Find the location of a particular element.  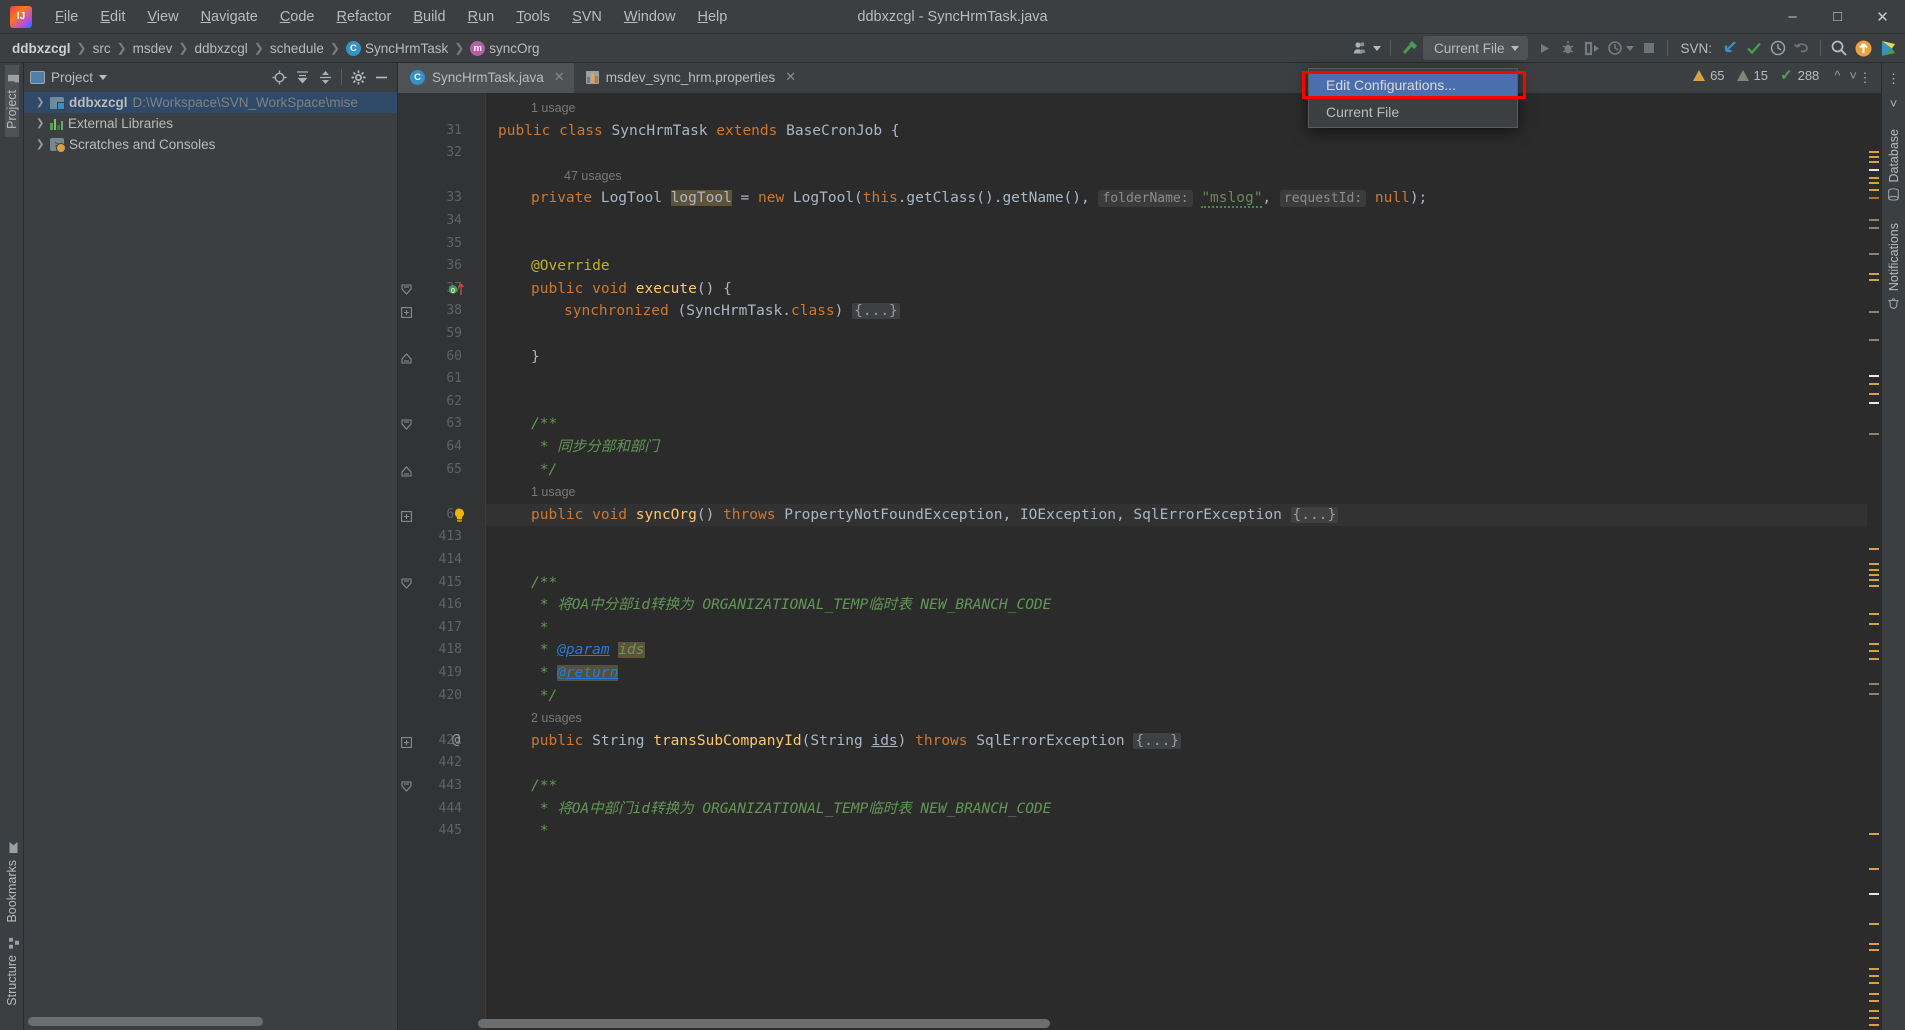

more-vertical-icon: ⋮ is located at coordinates (1894, 79).